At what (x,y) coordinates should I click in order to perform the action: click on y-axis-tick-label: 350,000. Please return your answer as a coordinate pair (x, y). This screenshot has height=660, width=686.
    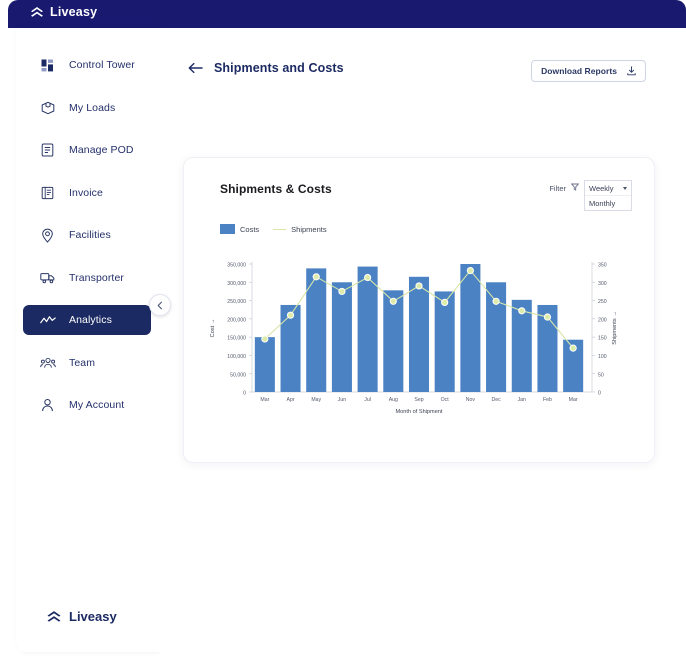
    Looking at the image, I should click on (236, 266).